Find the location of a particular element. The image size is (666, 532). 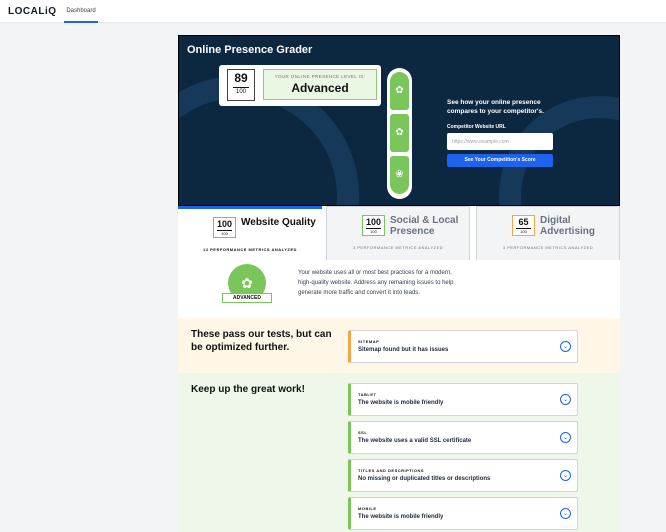

section-title: Keep up the great work! is located at coordinates (248, 389).